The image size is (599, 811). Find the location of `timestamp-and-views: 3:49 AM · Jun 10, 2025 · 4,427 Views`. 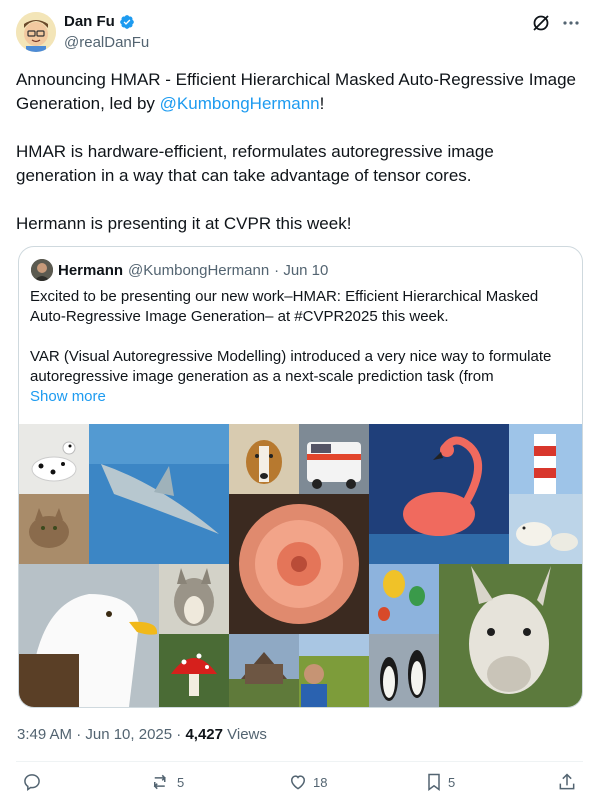

timestamp-and-views: 3:49 AM · Jun 10, 2025 · 4,427 Views is located at coordinates (142, 734).